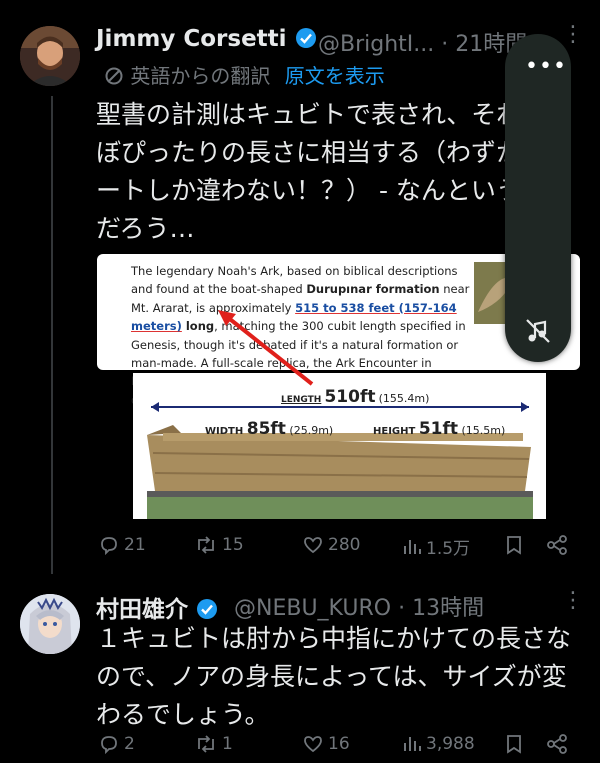 This screenshot has height=763, width=600. I want to click on reply-views-button: 3,988, so click(438, 744).